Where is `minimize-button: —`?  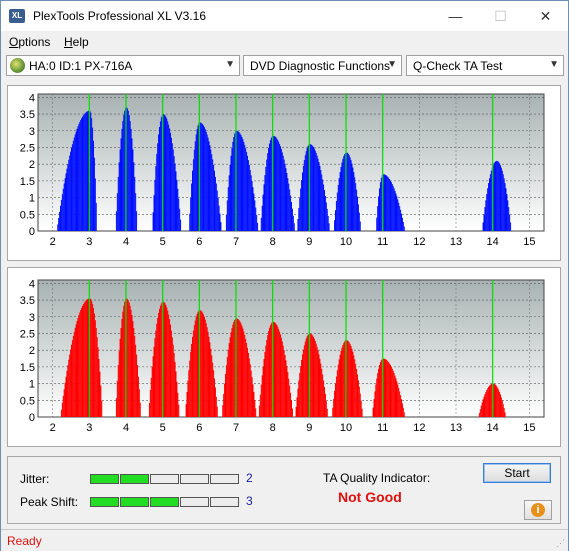 minimize-button: — is located at coordinates (455, 16).